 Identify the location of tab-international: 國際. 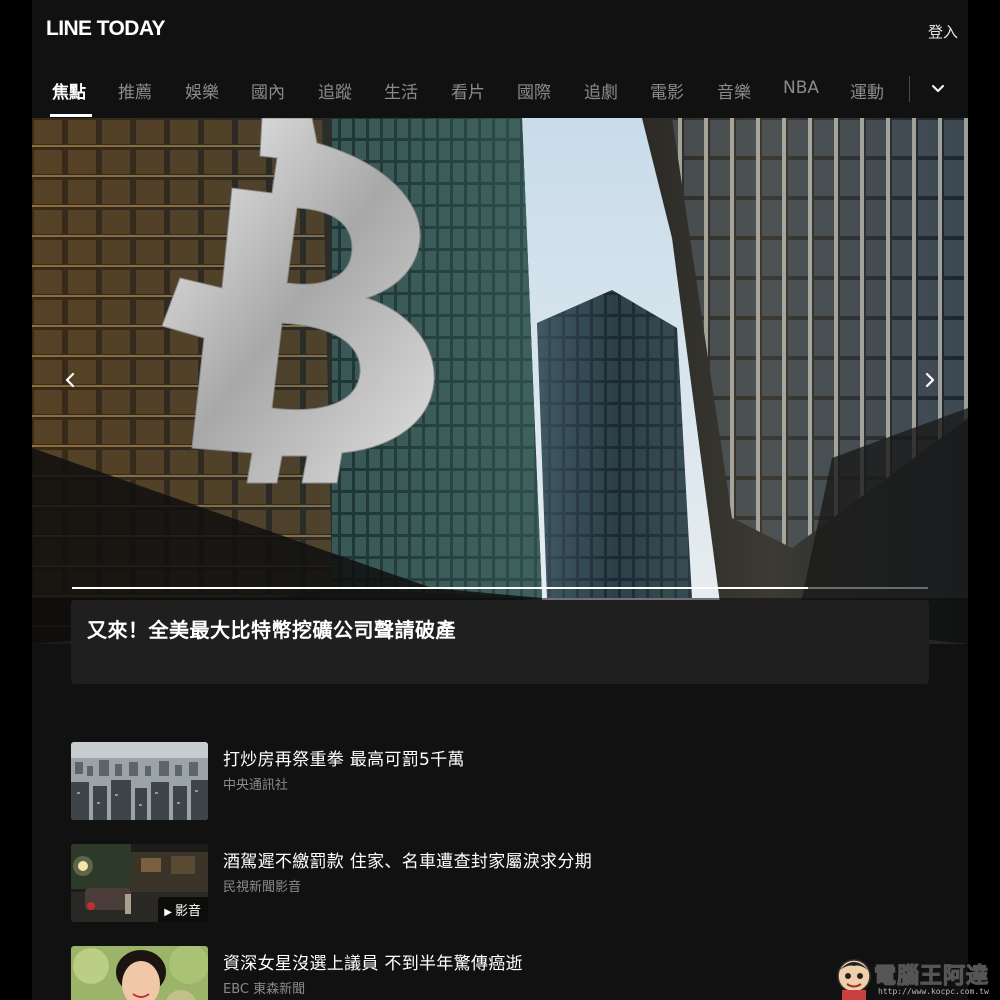
(534, 90).